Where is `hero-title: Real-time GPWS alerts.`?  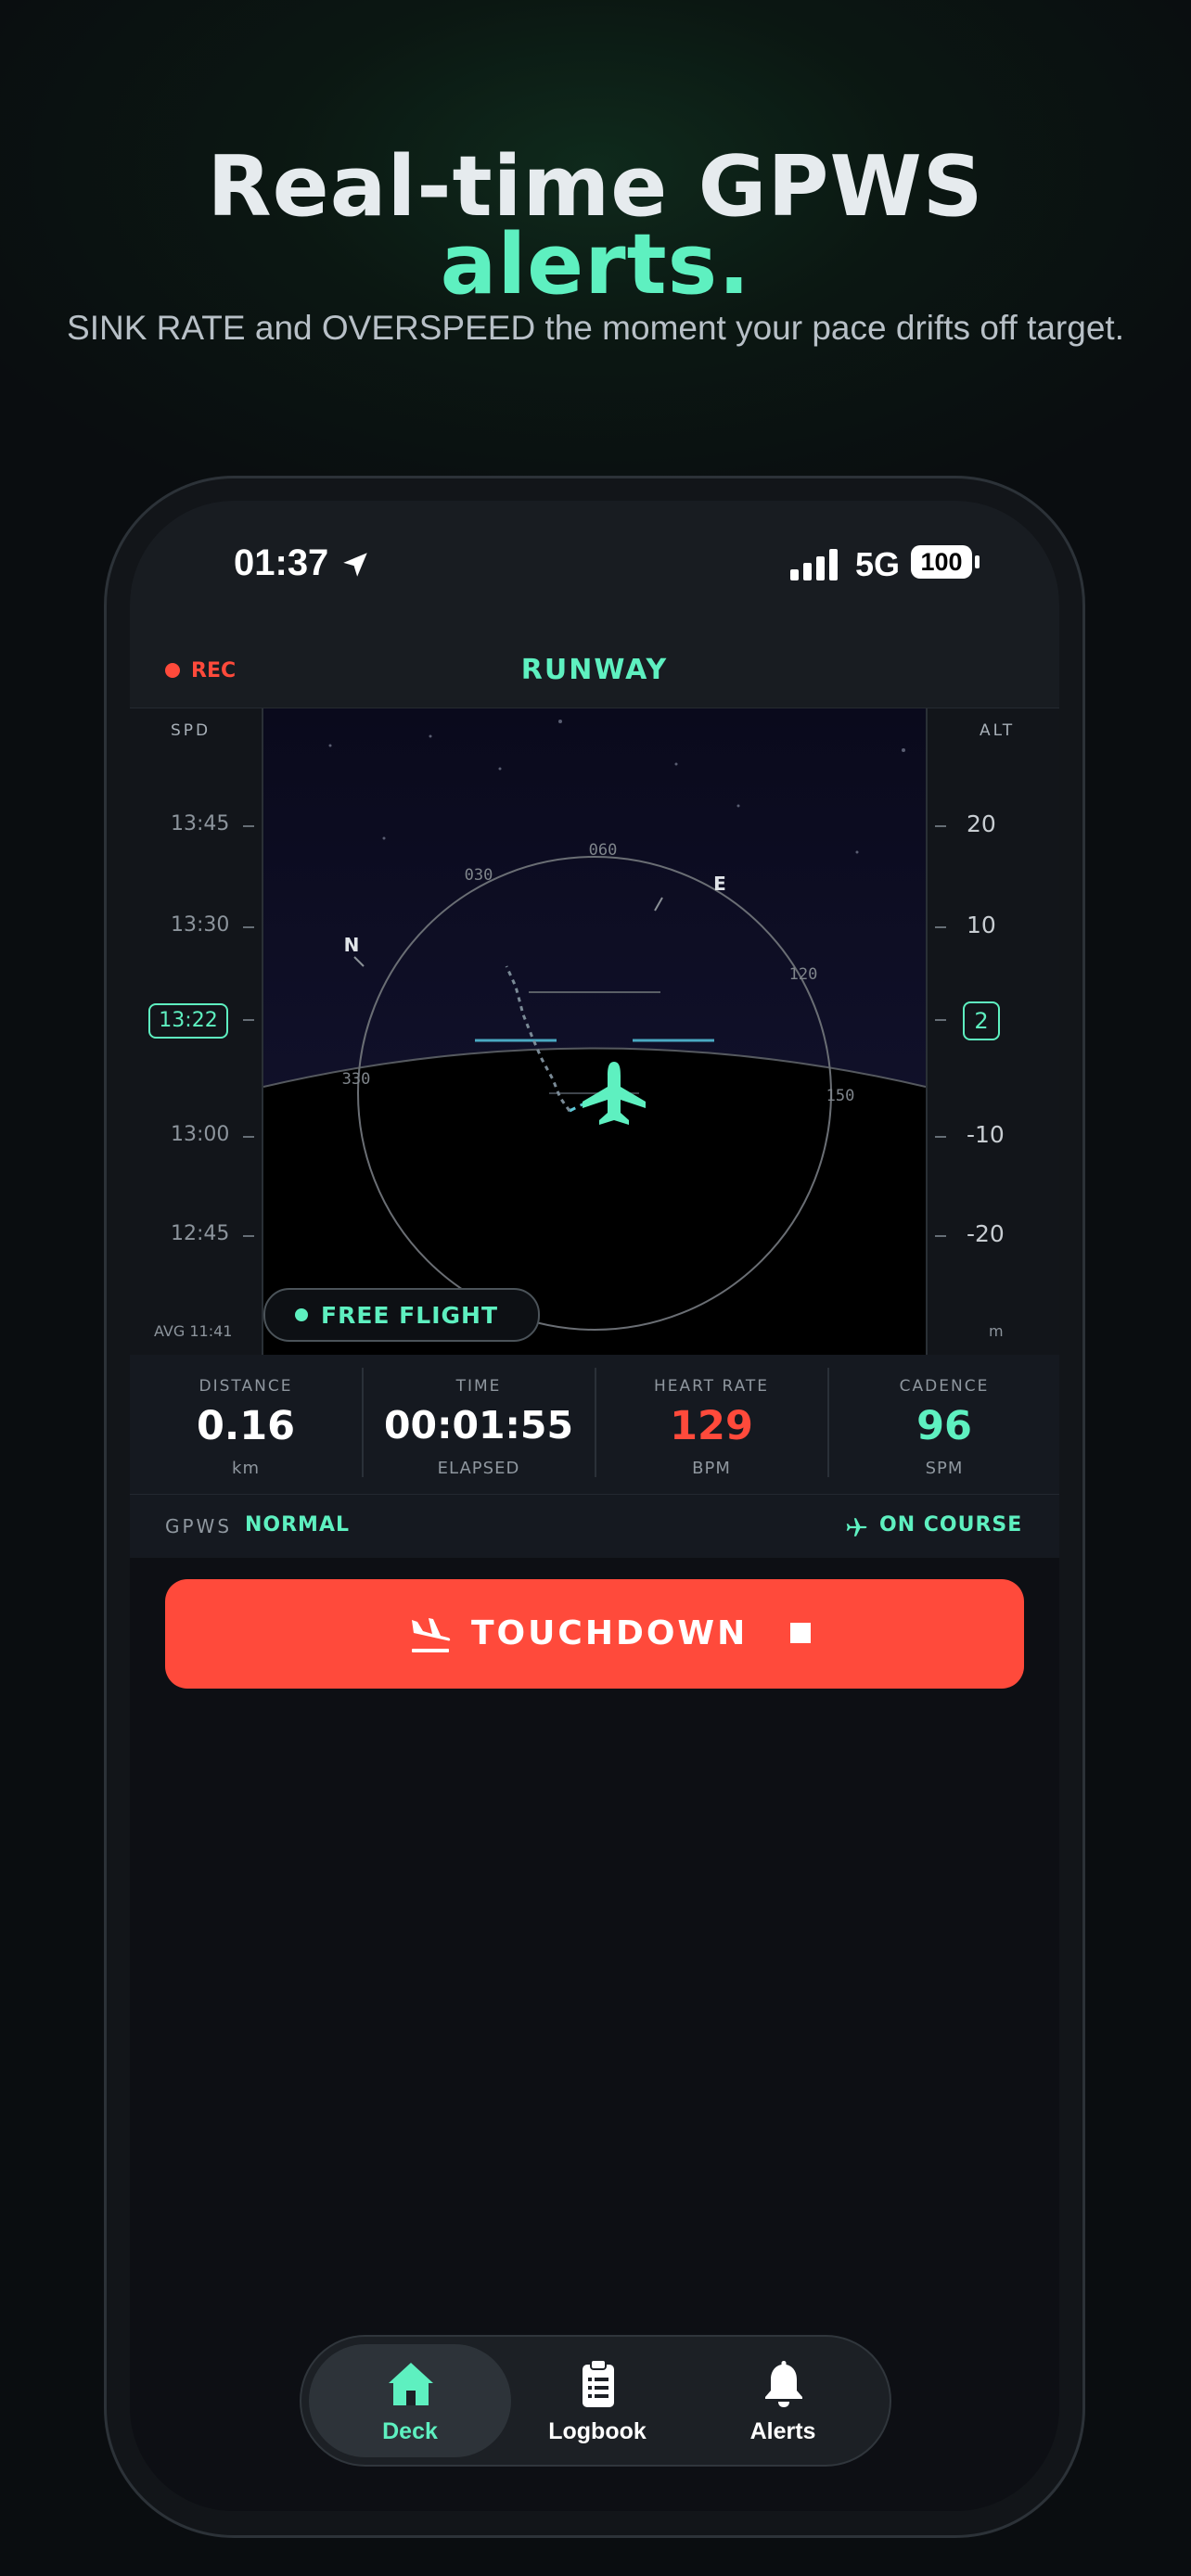 hero-title: Real-time GPWS alerts. is located at coordinates (595, 226).